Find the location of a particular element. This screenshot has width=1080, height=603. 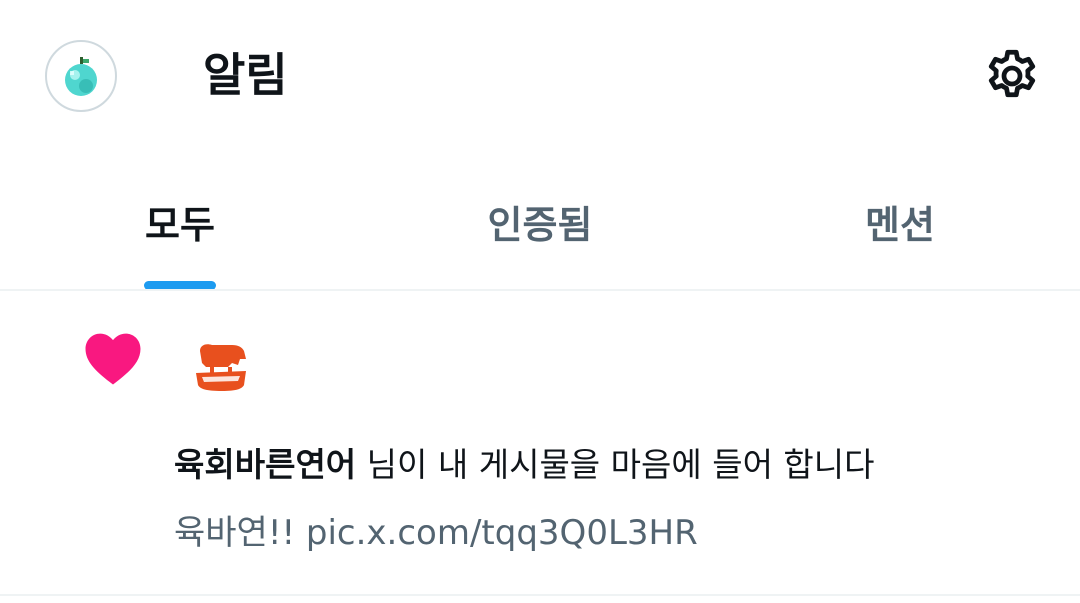

profile-avatar is located at coordinates (81, 76).